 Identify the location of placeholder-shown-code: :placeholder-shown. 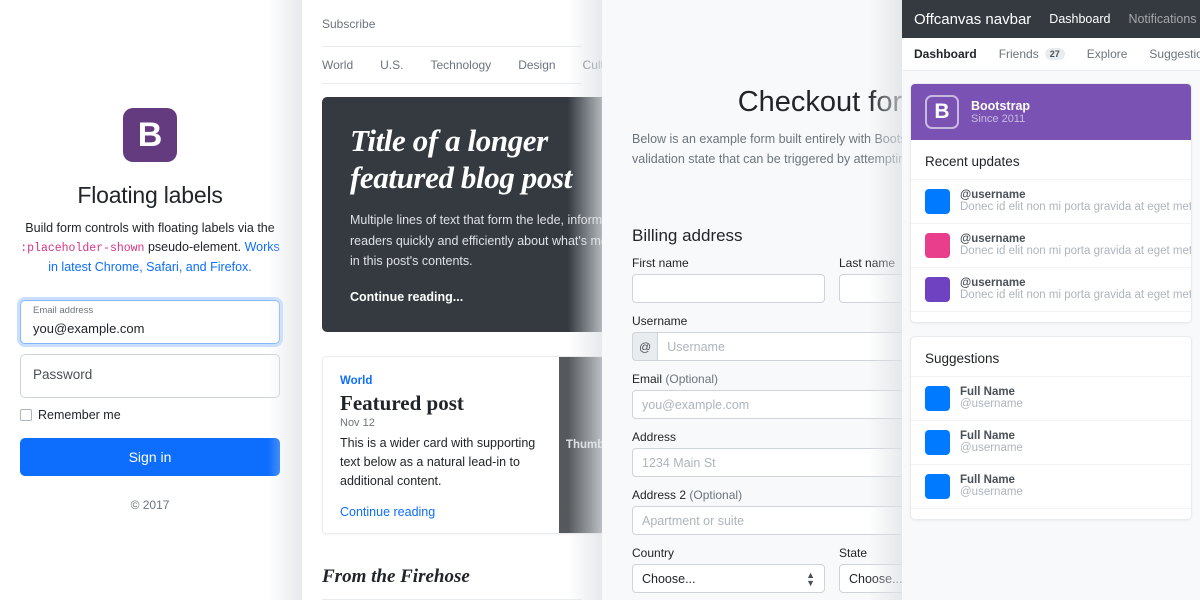
(82, 249).